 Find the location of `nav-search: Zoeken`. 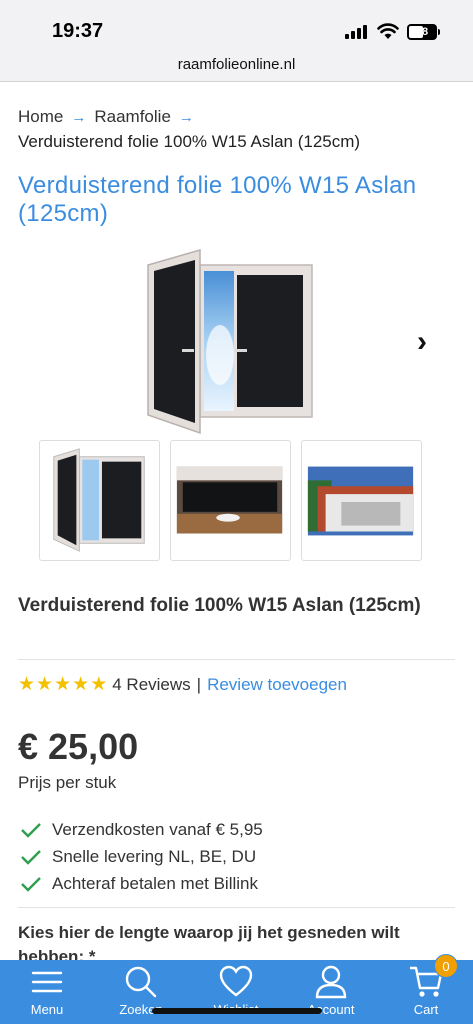

nav-search: Zoeken is located at coordinates (141, 992).